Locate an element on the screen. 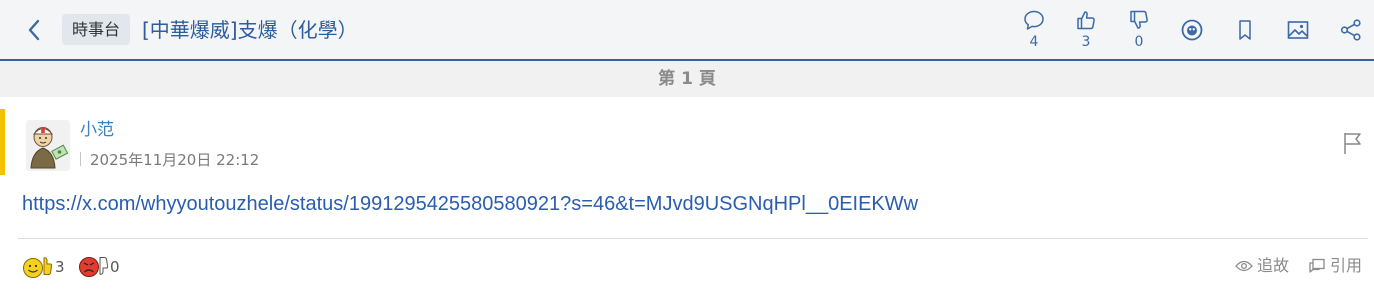 This screenshot has width=1374, height=294. image-button is located at coordinates (1298, 30).